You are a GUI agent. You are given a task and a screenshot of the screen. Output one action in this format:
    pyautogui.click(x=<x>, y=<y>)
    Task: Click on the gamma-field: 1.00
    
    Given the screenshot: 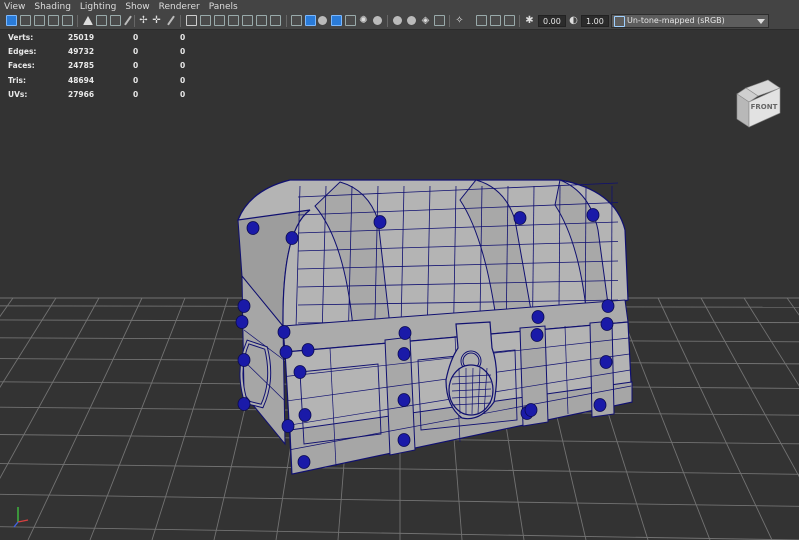 What is the action you would take?
    pyautogui.click(x=595, y=21)
    